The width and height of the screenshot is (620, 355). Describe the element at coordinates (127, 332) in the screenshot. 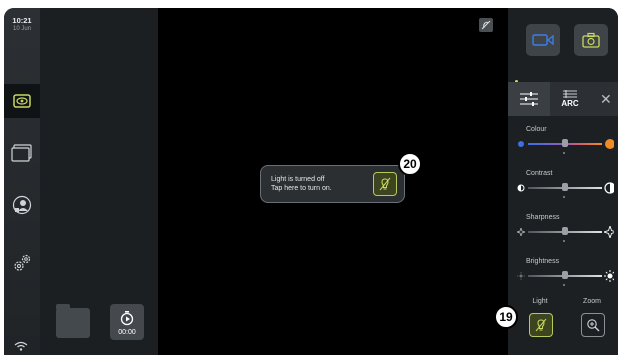

I see `timer-value: 00:00` at that location.